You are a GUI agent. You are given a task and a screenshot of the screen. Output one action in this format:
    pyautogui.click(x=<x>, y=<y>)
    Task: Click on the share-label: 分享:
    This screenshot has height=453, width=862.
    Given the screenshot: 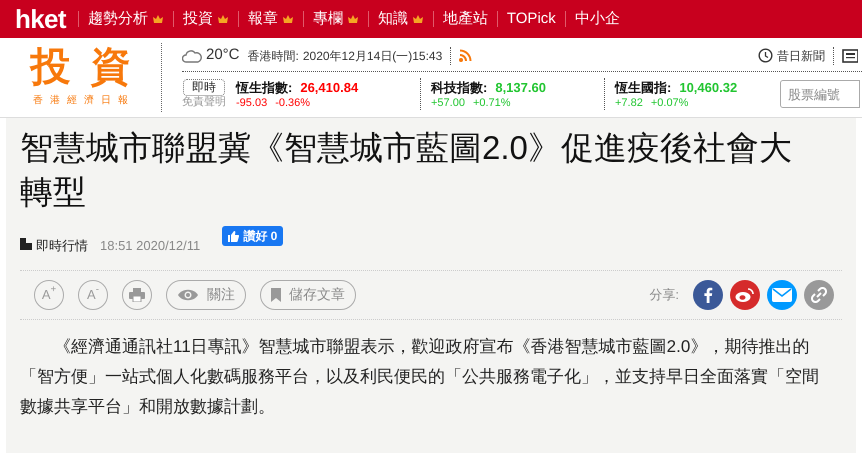 What is the action you would take?
    pyautogui.click(x=664, y=295)
    